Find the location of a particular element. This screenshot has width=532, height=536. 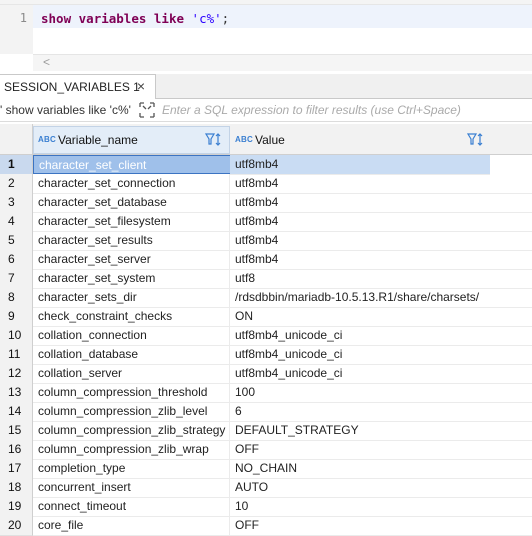

cell-variable-name: core_file is located at coordinates (131, 526).